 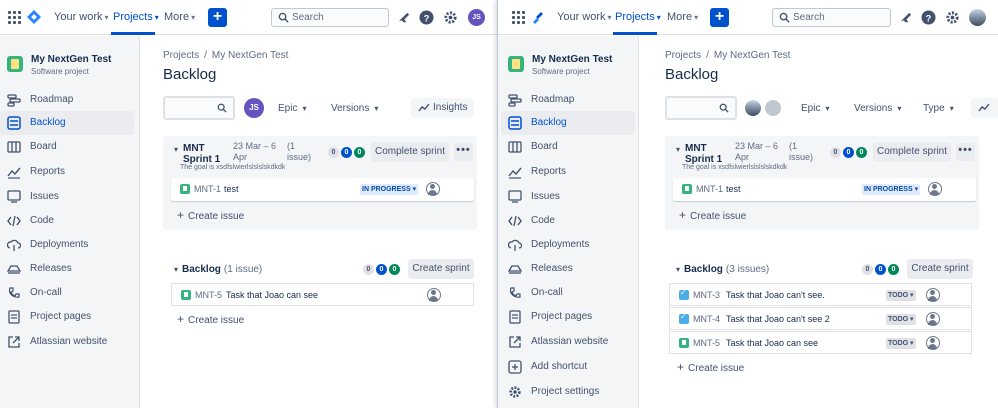 What do you see at coordinates (568, 392) in the screenshot?
I see `sidebar-item-project-settings: Project settings` at bounding box center [568, 392].